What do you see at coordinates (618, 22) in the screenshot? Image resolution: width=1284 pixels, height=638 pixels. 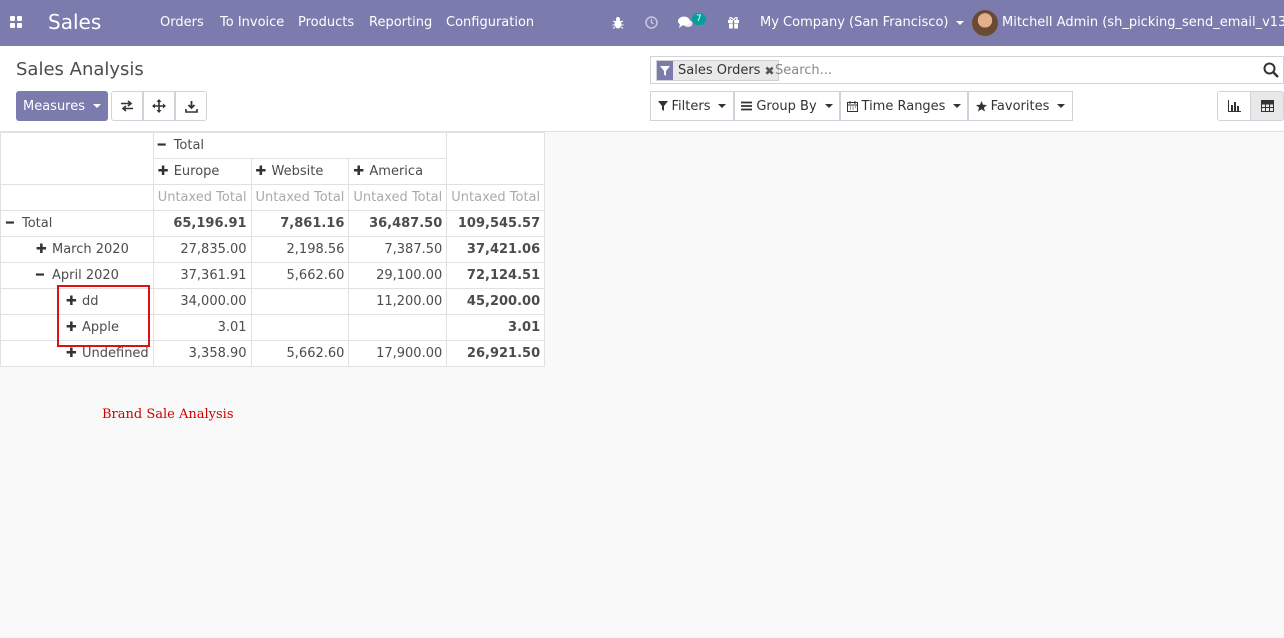 I see `bug-icon` at bounding box center [618, 22].